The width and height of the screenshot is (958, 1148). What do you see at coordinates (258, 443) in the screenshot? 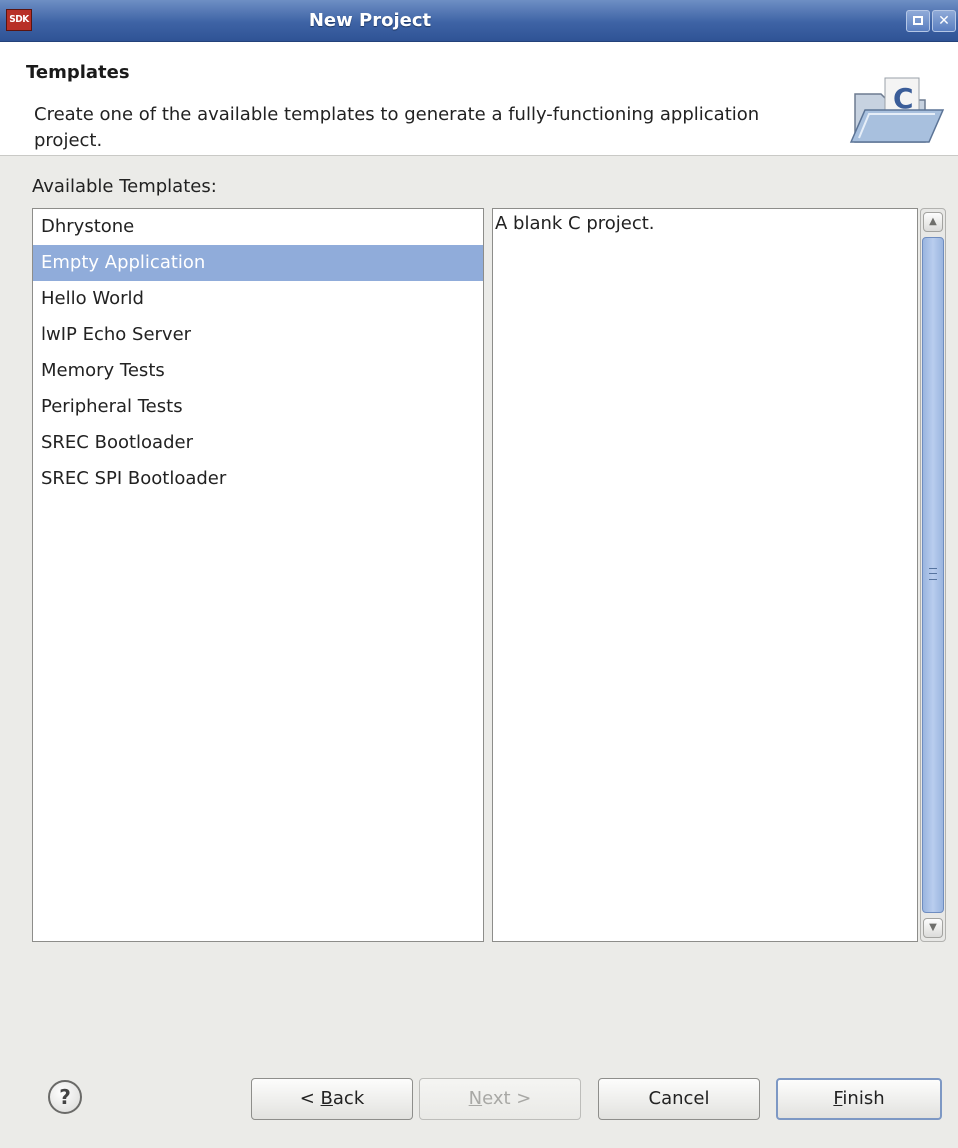
I see `template-item-srec-bootloader: SREC Bootloader` at bounding box center [258, 443].